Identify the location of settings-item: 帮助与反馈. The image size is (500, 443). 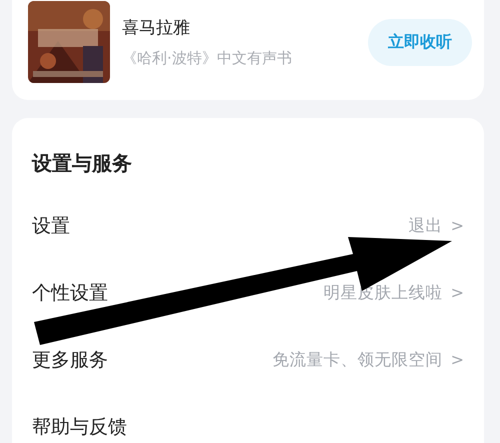
(79, 427).